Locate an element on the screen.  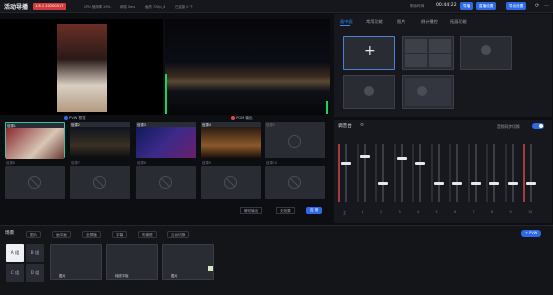
sync-label: 音频同步切换 is located at coordinates (508, 126).